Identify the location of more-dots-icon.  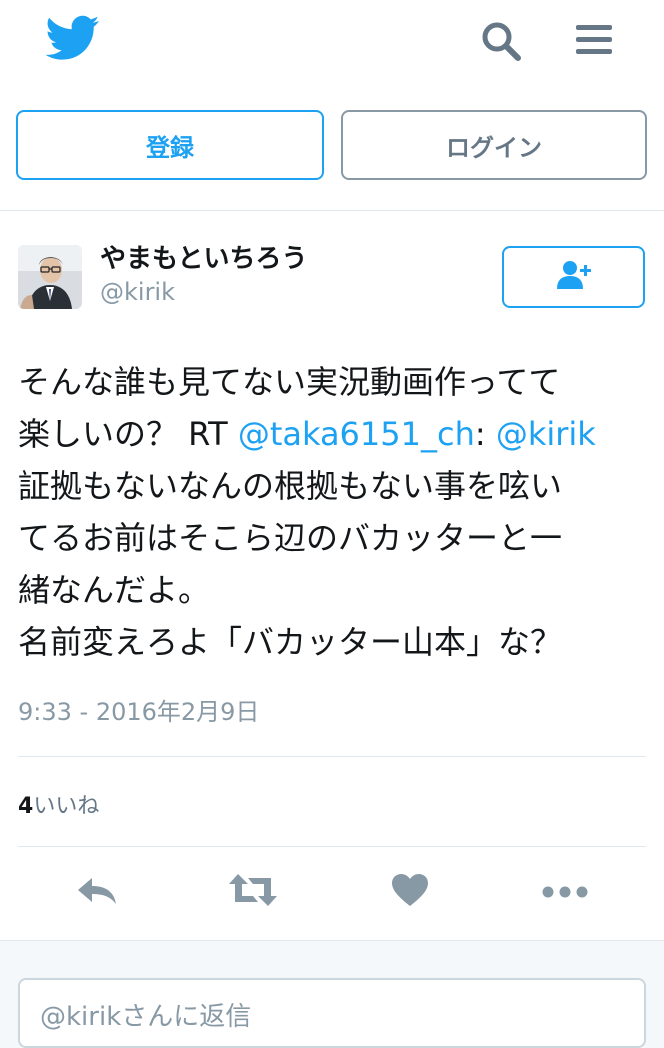
(565, 892).